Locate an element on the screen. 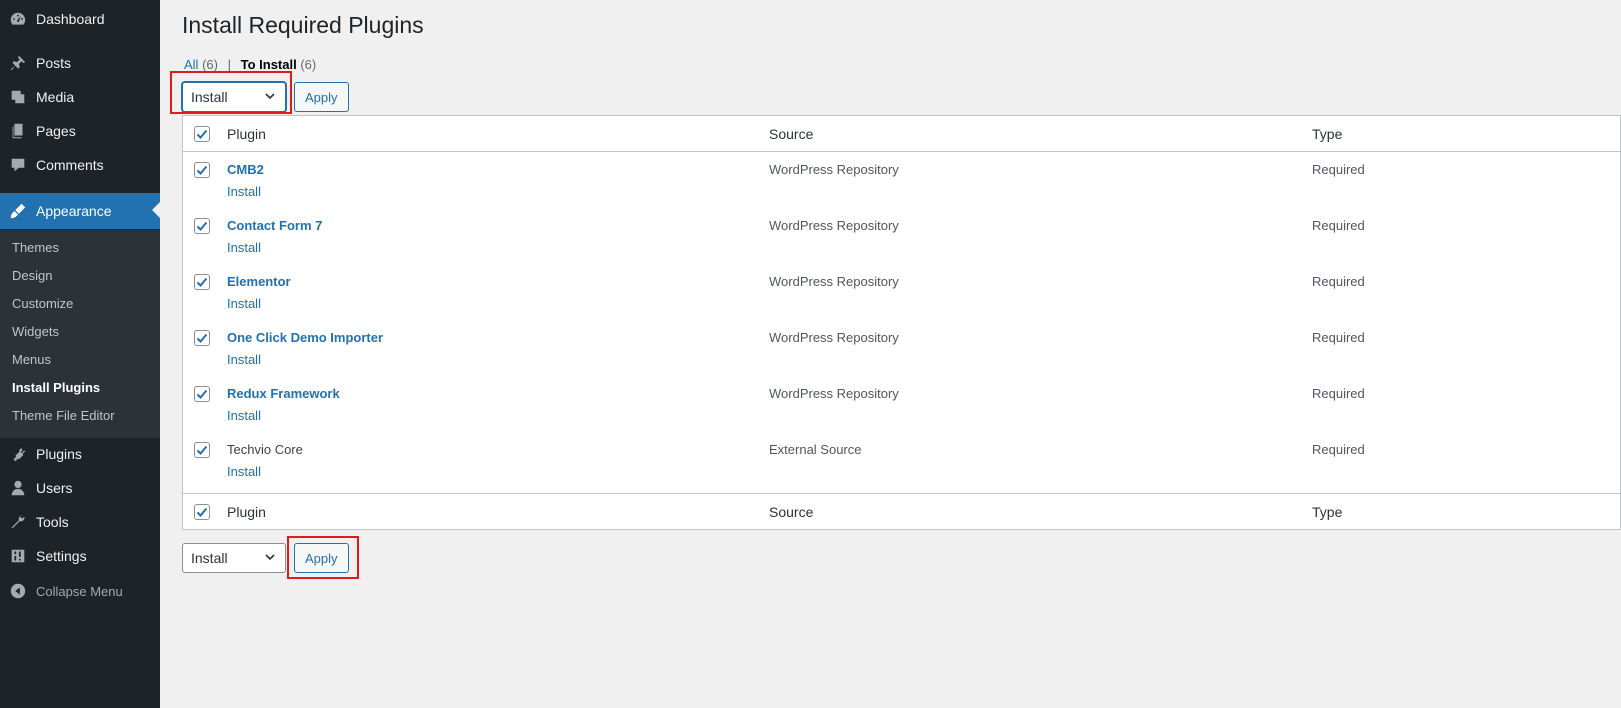 This screenshot has height=708, width=1621. plugin-source: External Source is located at coordinates (815, 449).